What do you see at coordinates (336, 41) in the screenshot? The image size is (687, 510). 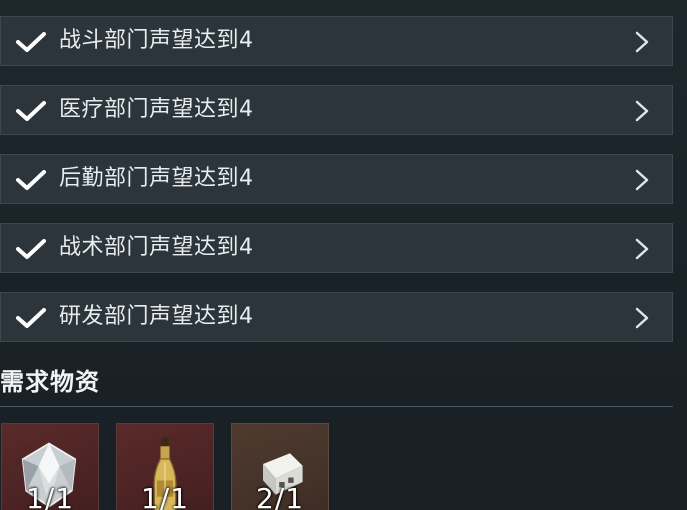 I see `requirement-row-combat: 战斗部门声望达到4` at bounding box center [336, 41].